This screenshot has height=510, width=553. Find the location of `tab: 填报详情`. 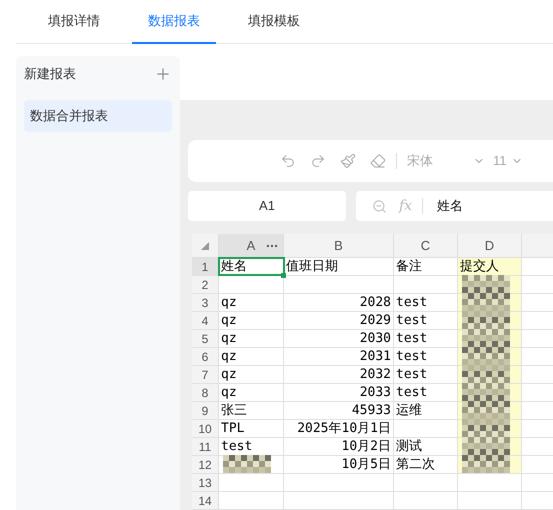

tab: 填报详情 is located at coordinates (74, 22).